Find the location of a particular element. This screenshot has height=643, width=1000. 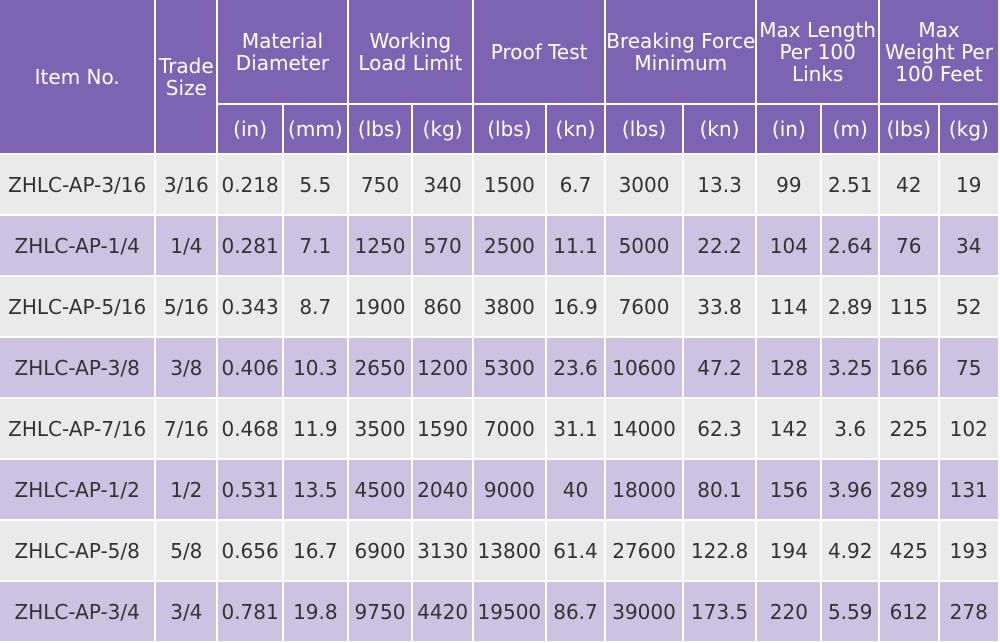

col-header-max-weight: Max Weight Per 100 Feet is located at coordinates (939, 51).